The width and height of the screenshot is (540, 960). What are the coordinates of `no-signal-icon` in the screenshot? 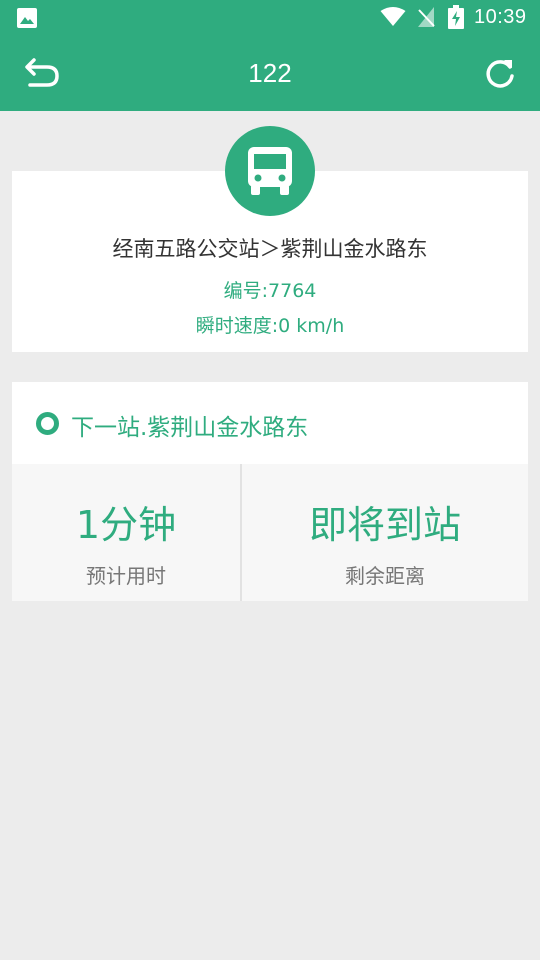 It's located at (426, 17).